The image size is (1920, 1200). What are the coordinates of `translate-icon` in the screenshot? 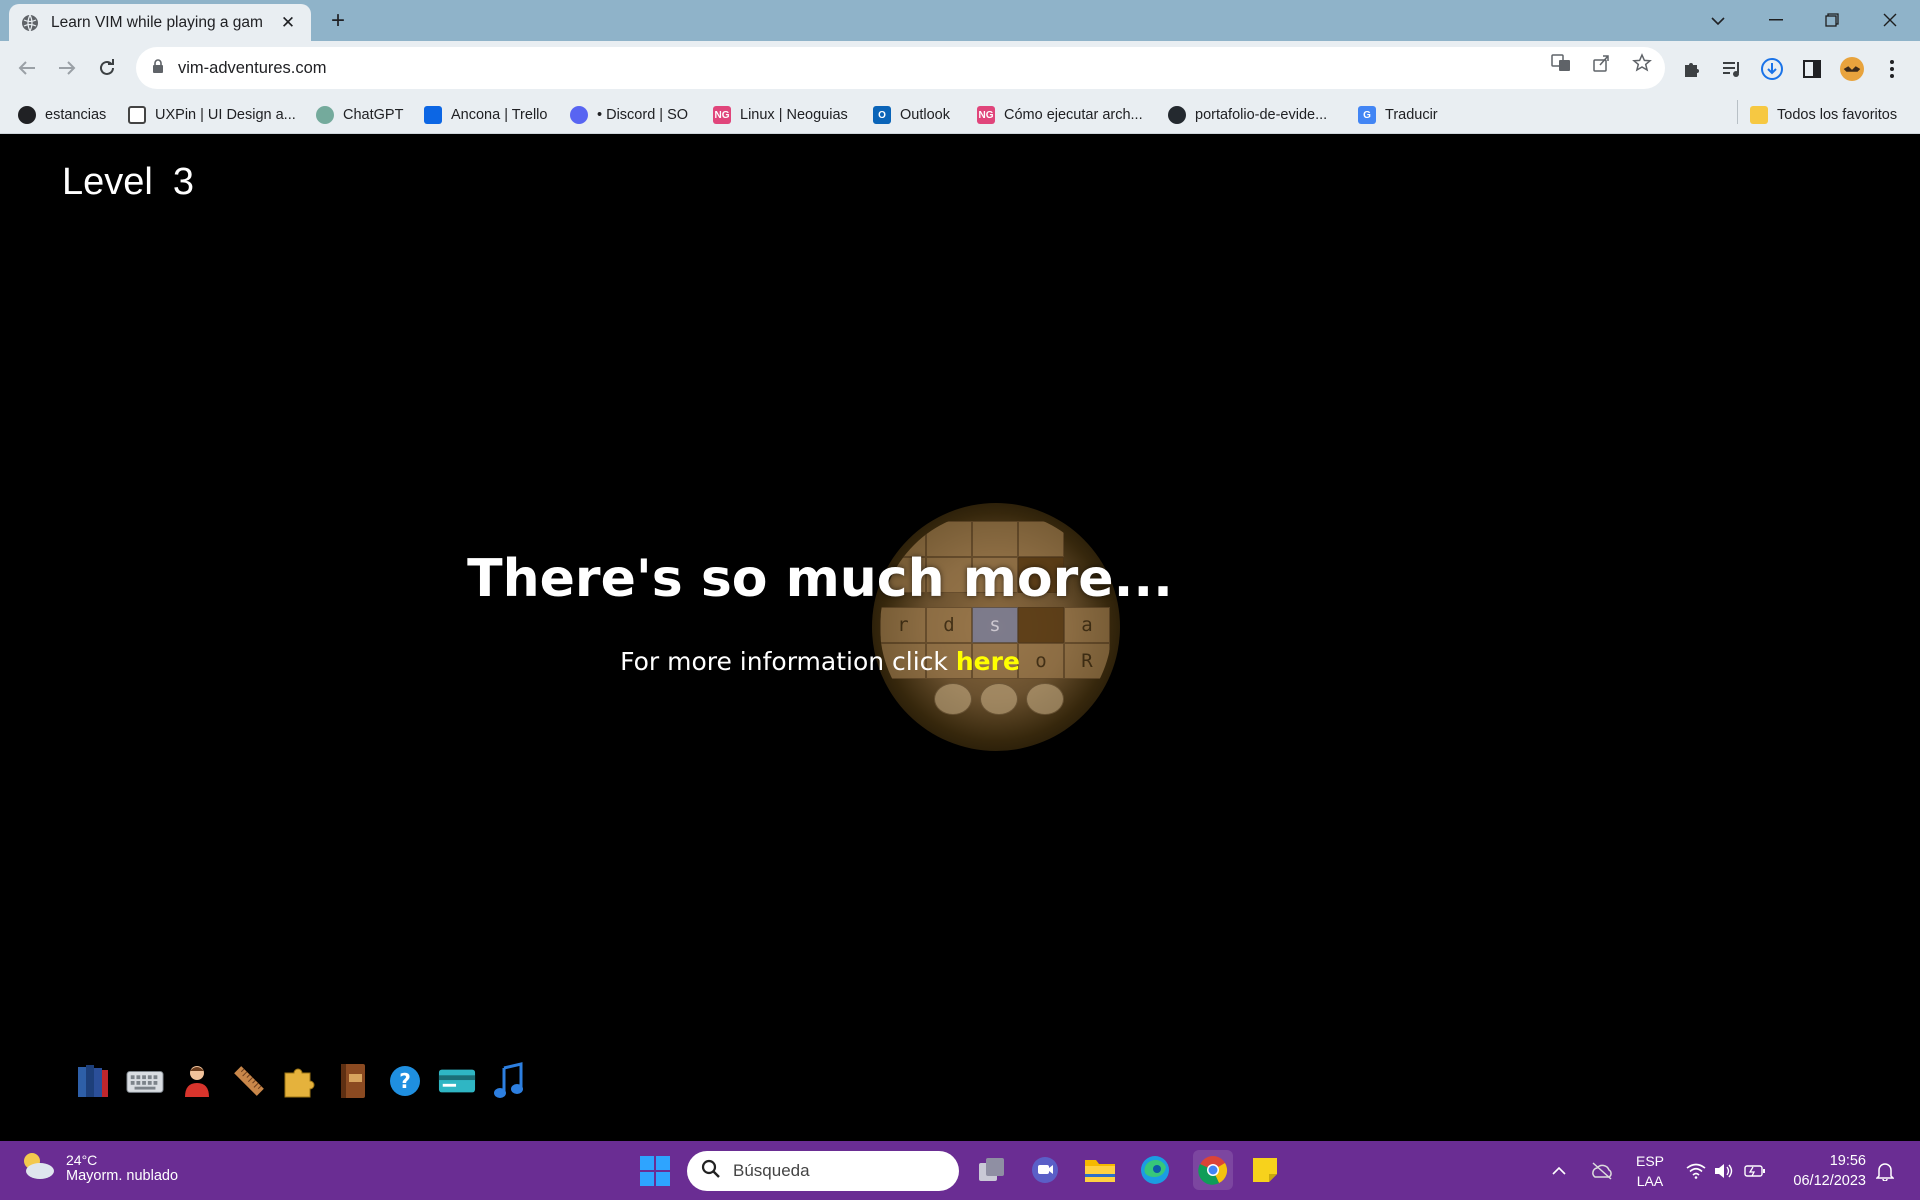 It's located at (1561, 63).